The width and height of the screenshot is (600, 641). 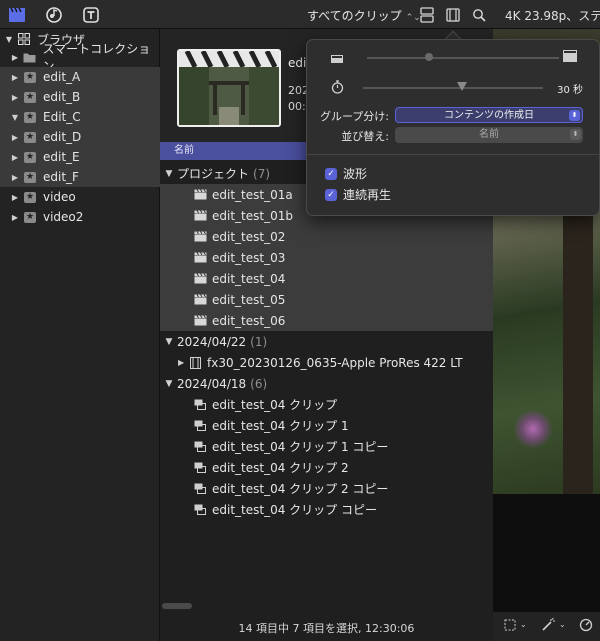 I want to click on list-item: edit_test_06, so click(x=326, y=320).